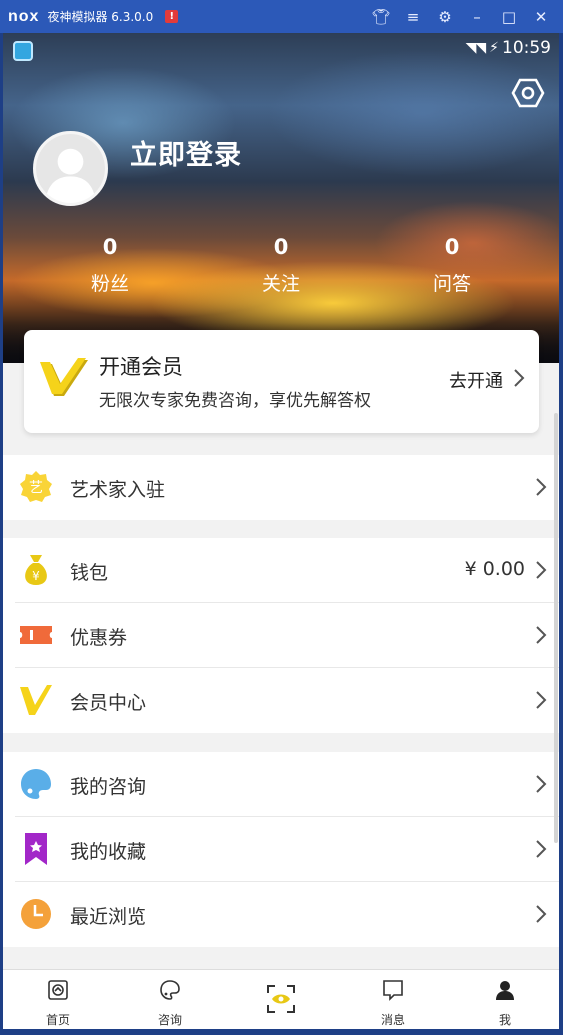 The width and height of the screenshot is (563, 1035). Describe the element at coordinates (281, 16) in the screenshot. I see `emulator-title-bar: nox 夜神模拟器 6.3.0.0 ! 👕︎ ≡ ⚙ – □ ✕` at that location.